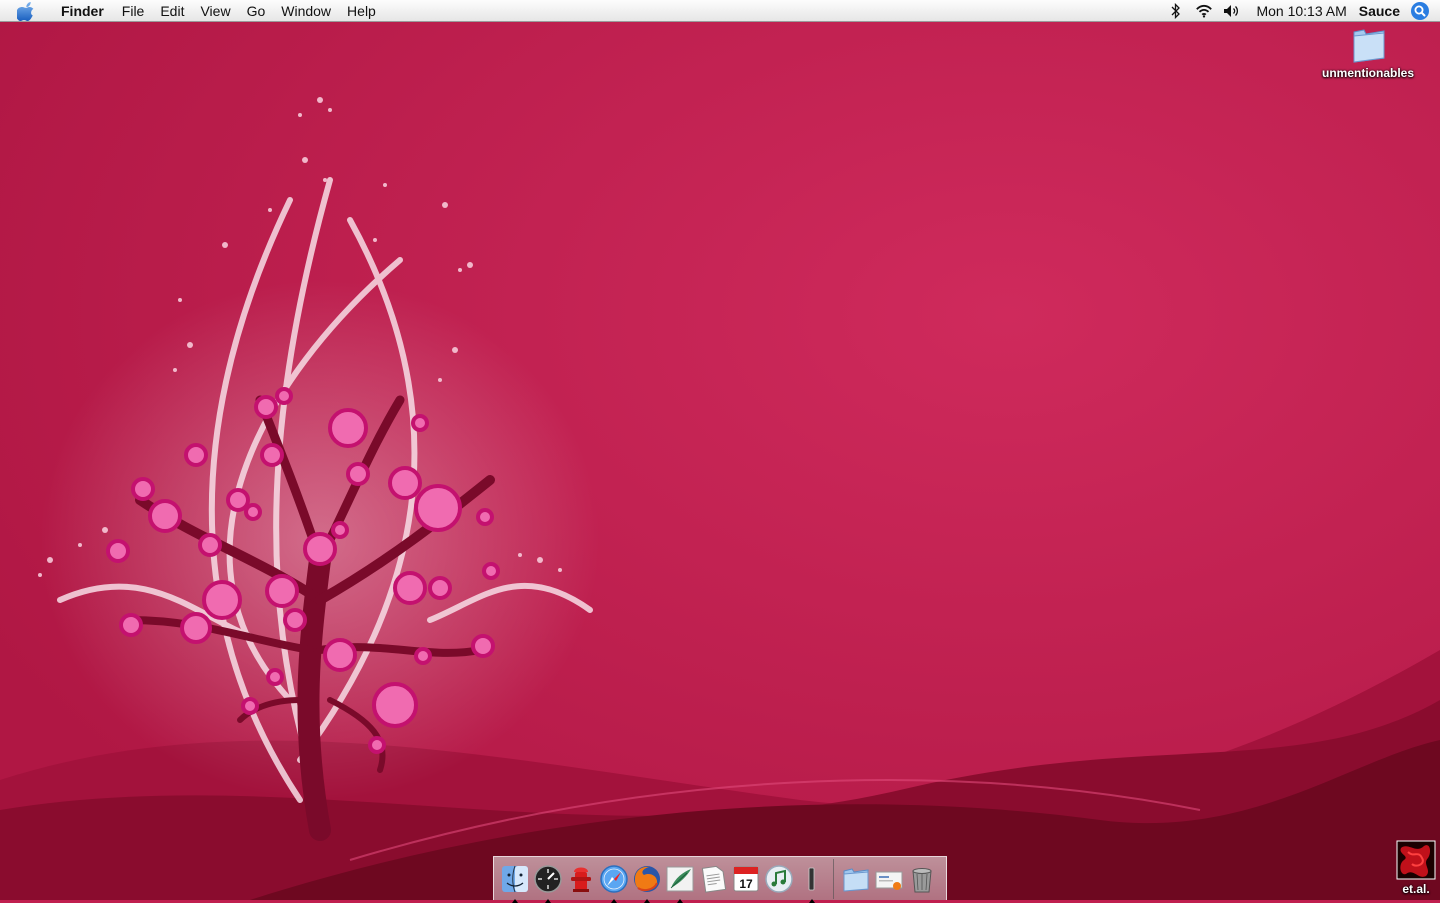  What do you see at coordinates (746, 884) in the screenshot?
I see `ical-date: 17` at bounding box center [746, 884].